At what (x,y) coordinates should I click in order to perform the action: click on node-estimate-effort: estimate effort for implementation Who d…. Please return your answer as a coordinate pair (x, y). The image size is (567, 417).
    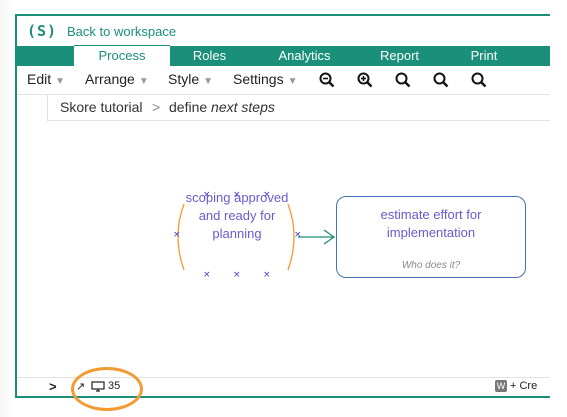
    Looking at the image, I should click on (431, 237).